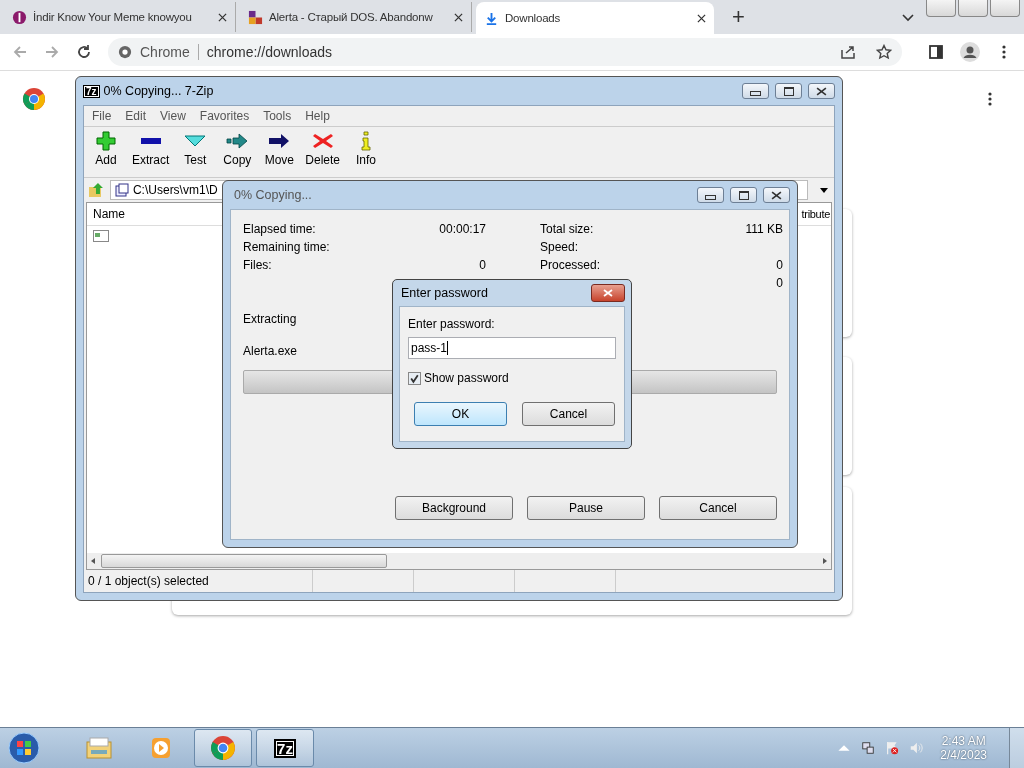 The image size is (1024, 768). What do you see at coordinates (106, 141) in the screenshot?
I see `add-icon` at bounding box center [106, 141].